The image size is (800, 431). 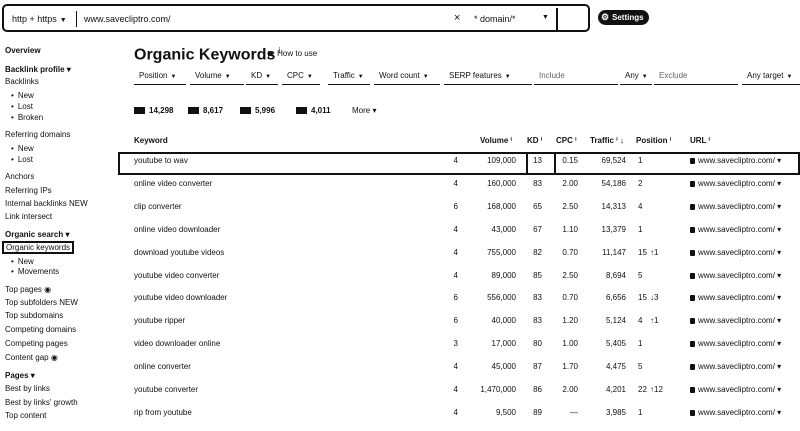 I want to click on close-icon: ×, so click(x=457, y=18).